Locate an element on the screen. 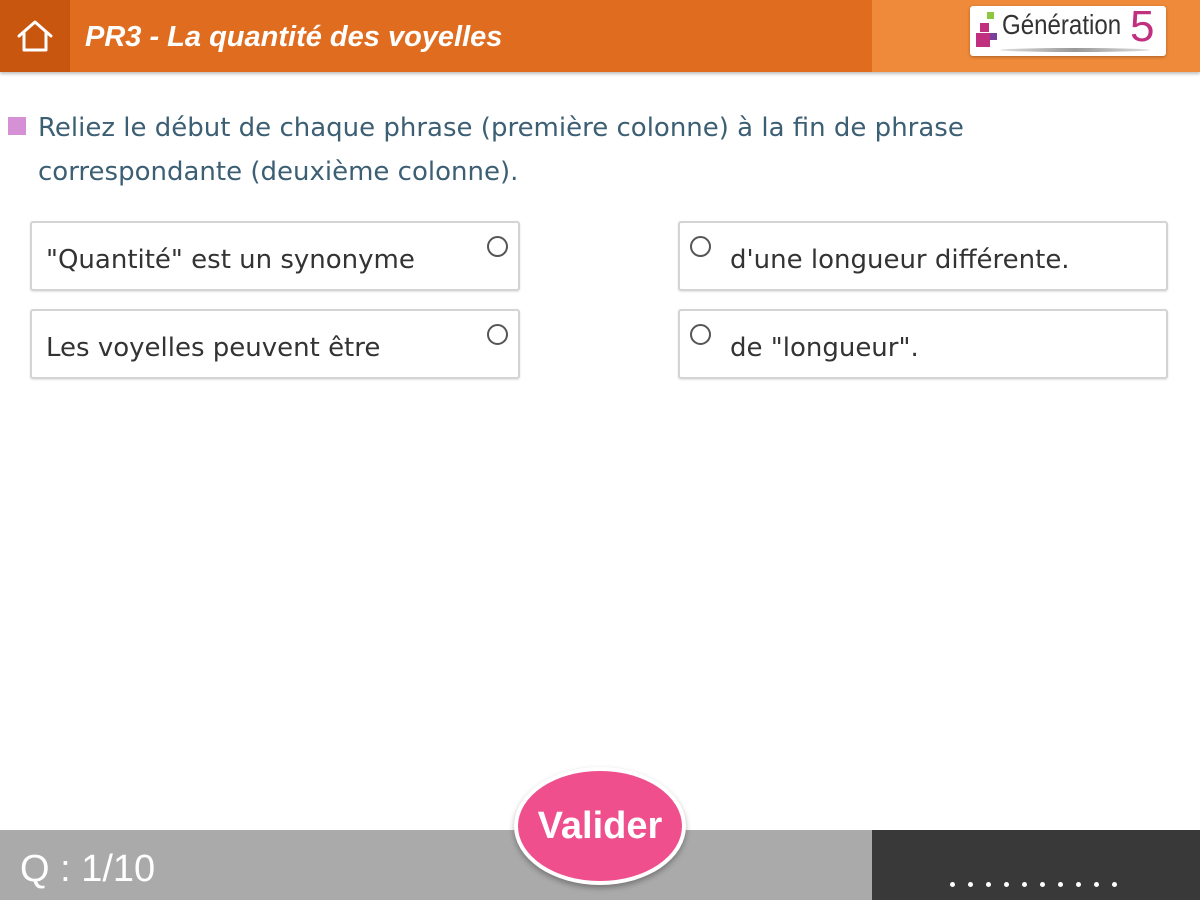  right-item-1: d'une longueur différente. is located at coordinates (923, 256).